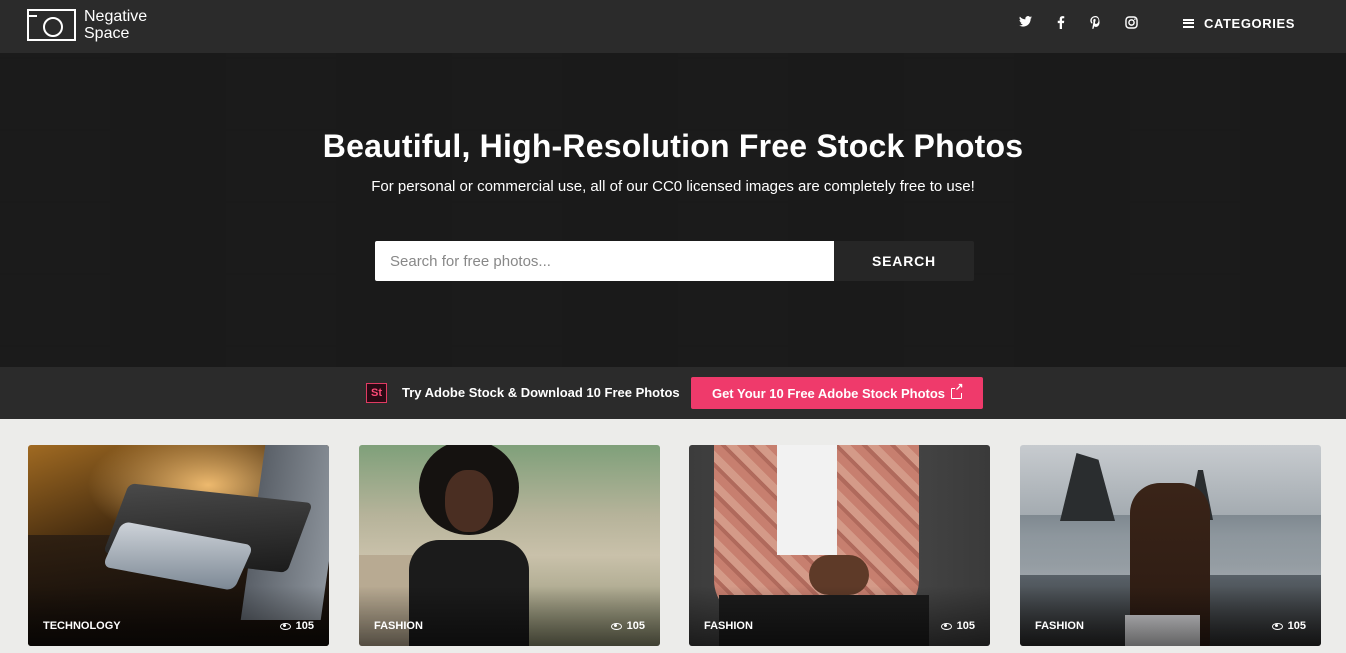 The width and height of the screenshot is (1346, 653). I want to click on photo-card: TECHNOLOGY 105, so click(178, 545).